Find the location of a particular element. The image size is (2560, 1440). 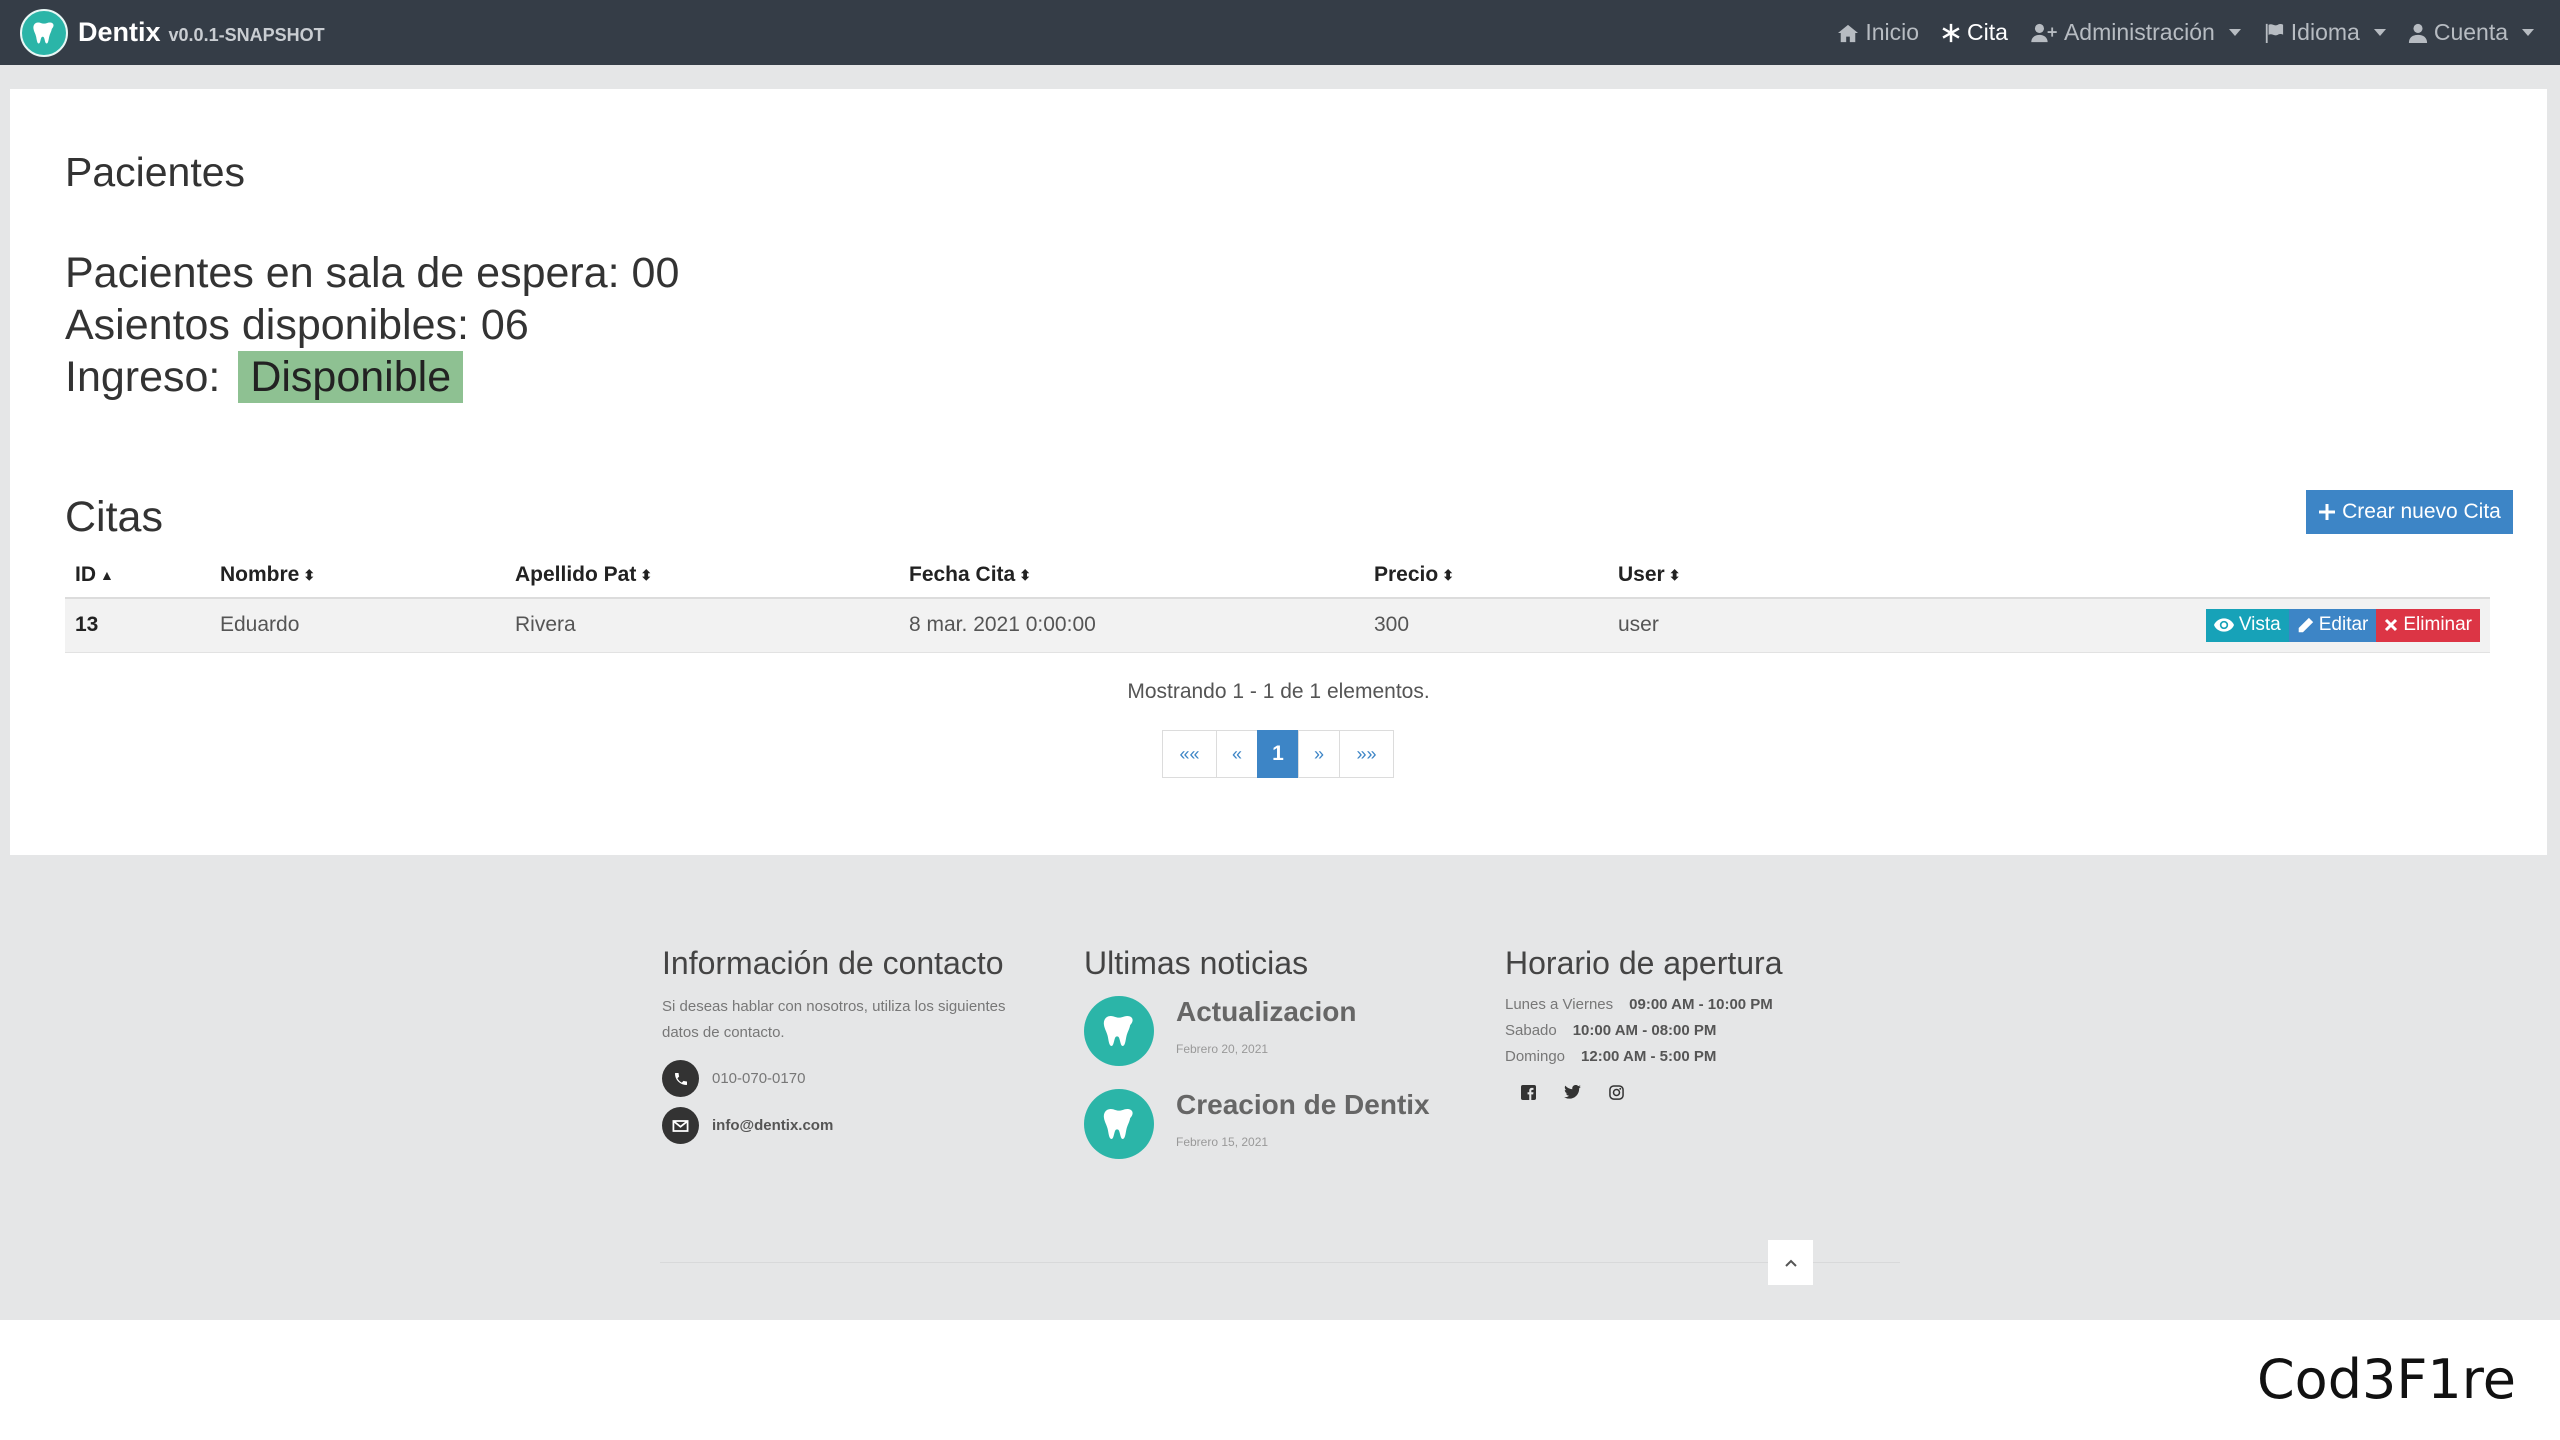

contact-phone: 010-070-0170 is located at coordinates (847, 1078).